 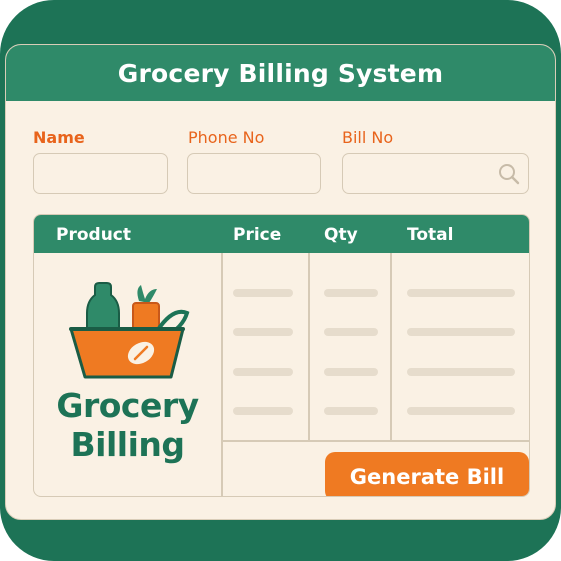 I want to click on logo-text-billing: Billing, so click(x=127, y=444).